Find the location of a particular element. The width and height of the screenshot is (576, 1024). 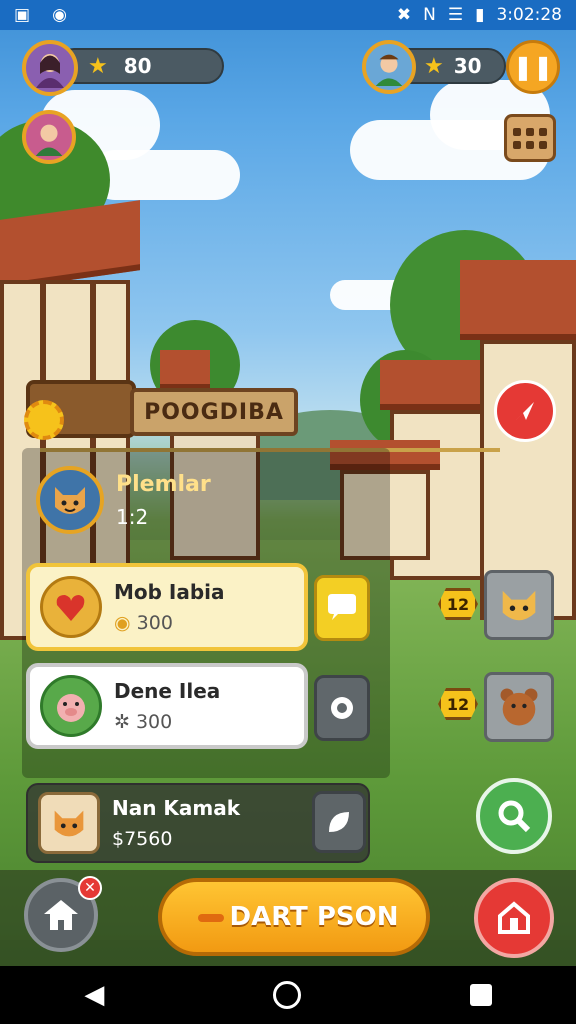

location-button is located at coordinates (525, 411).